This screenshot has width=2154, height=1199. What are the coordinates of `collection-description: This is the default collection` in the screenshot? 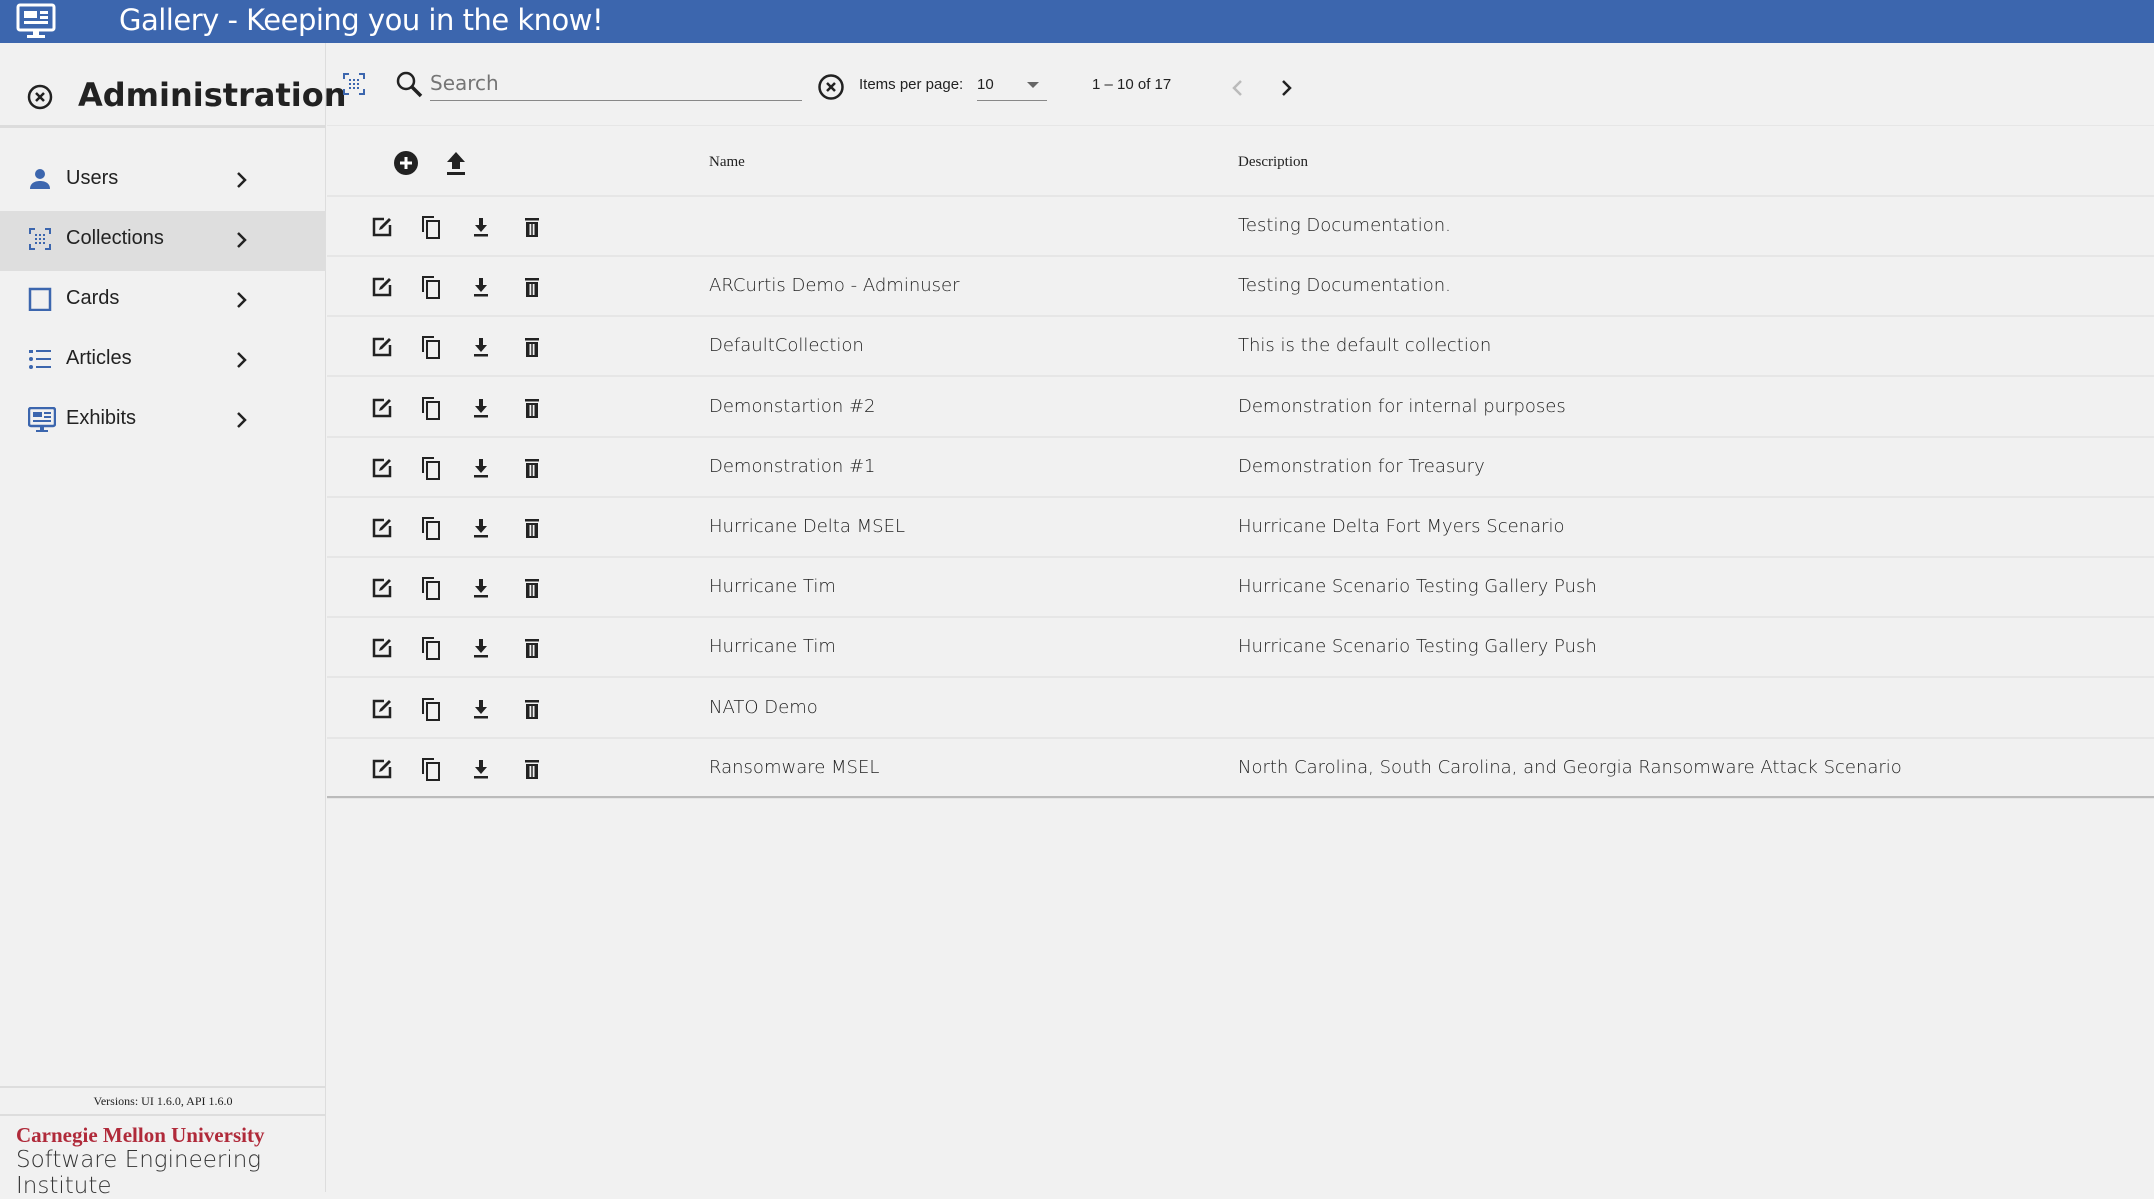 It's located at (1365, 346).